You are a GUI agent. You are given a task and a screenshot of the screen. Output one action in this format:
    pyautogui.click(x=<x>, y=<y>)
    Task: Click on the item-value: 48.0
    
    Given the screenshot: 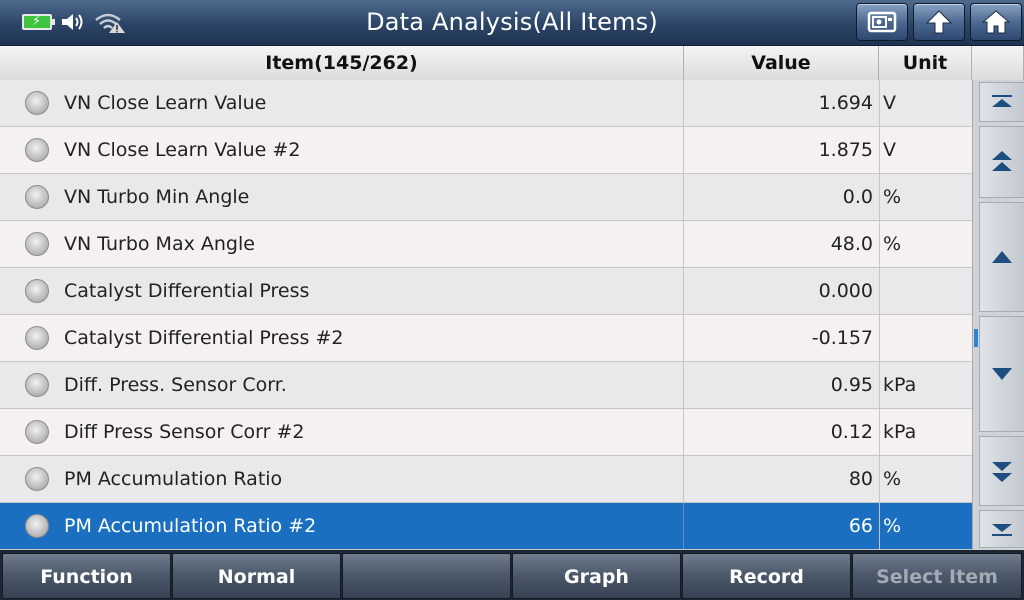 What is the action you would take?
    pyautogui.click(x=851, y=244)
    